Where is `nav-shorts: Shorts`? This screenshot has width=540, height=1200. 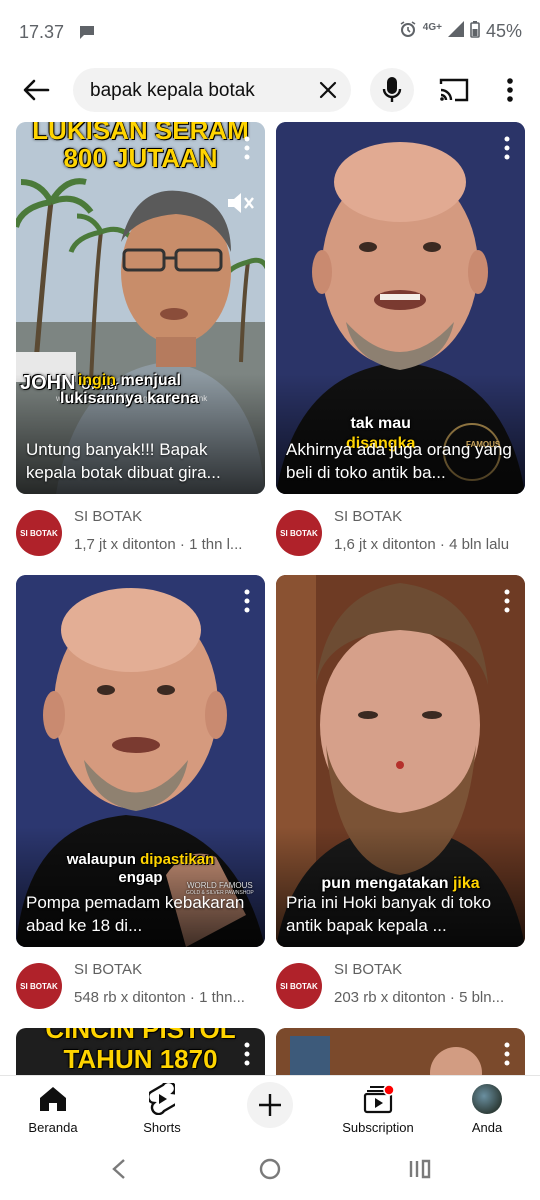
nav-shorts: Shorts is located at coordinates (162, 1108).